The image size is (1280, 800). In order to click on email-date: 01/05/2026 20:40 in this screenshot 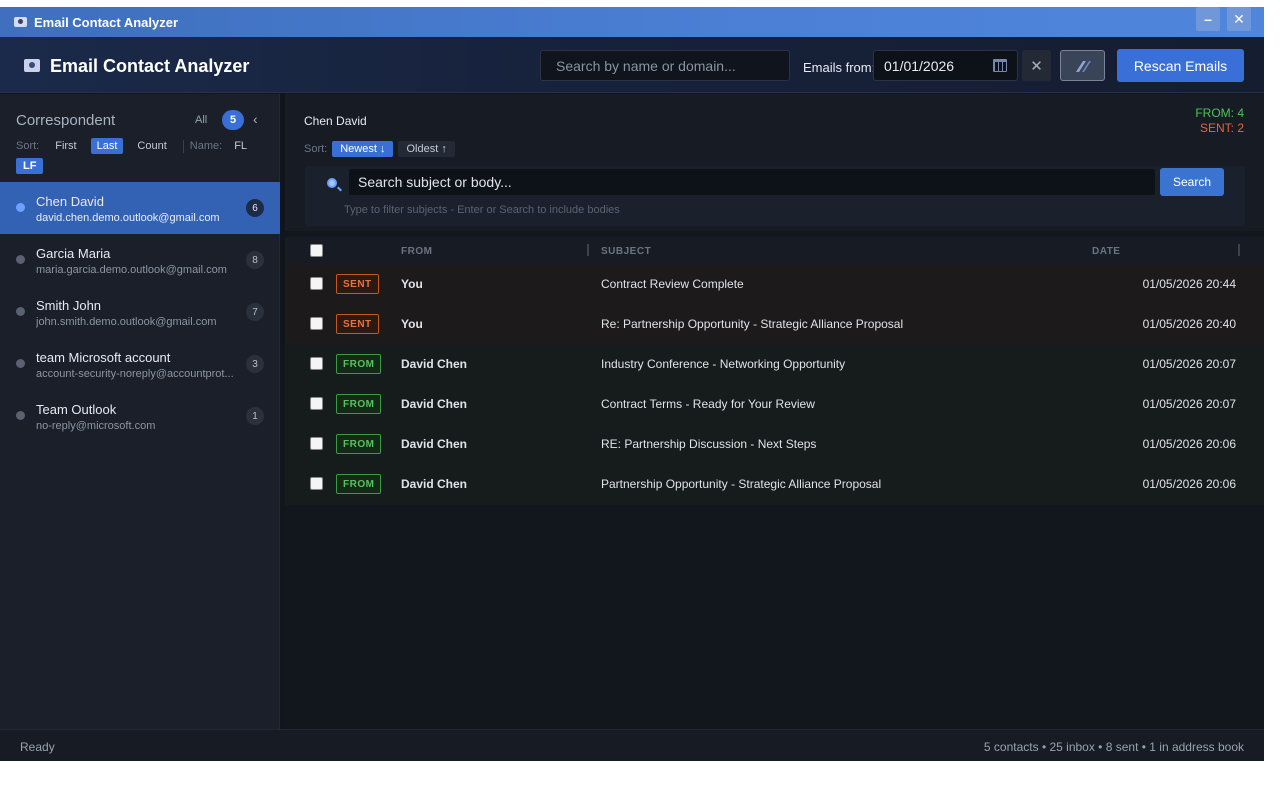, I will do `click(1189, 324)`.